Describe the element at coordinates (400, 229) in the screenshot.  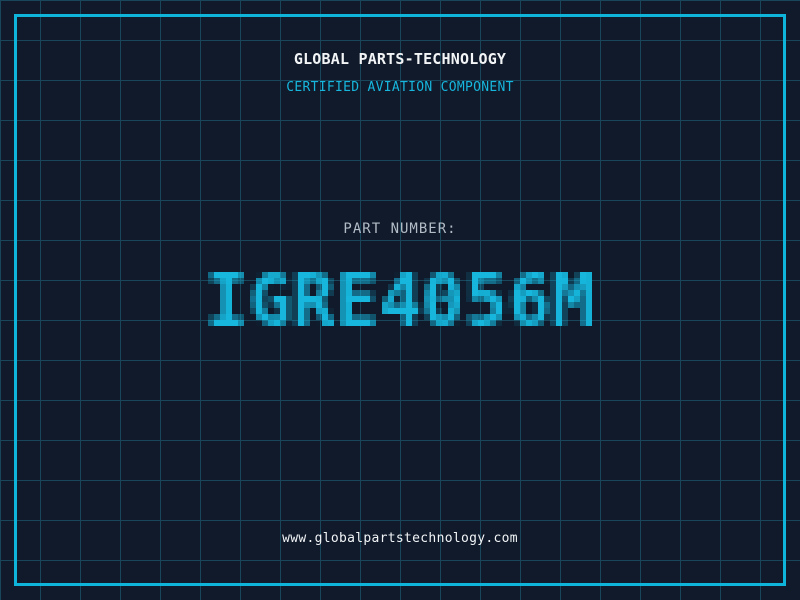
I see `part-number-label: PART NUMBER:` at that location.